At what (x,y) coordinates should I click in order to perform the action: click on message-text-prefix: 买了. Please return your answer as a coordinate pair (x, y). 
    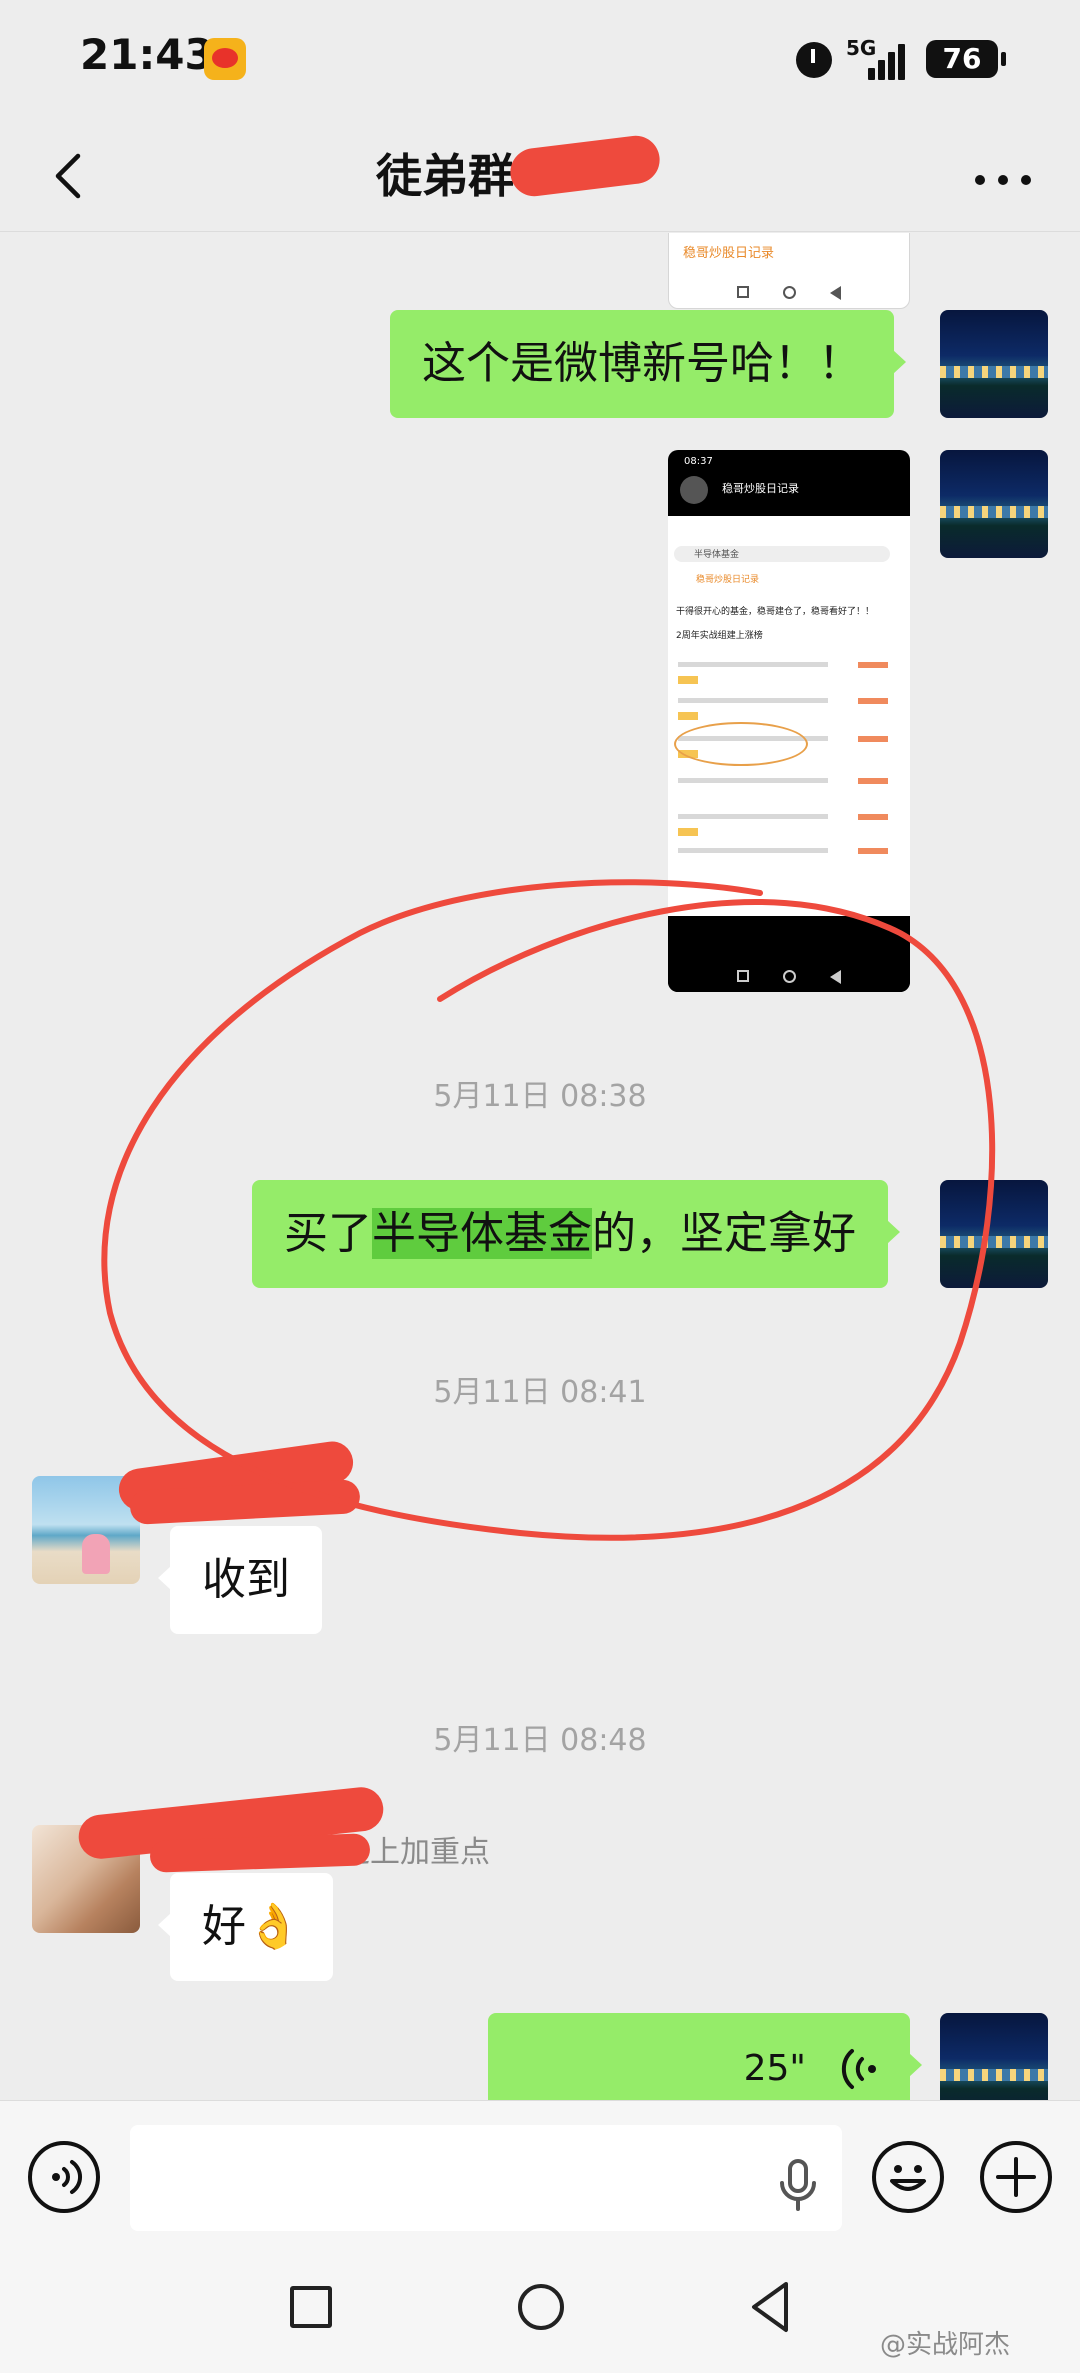
    Looking at the image, I should click on (328, 1233).